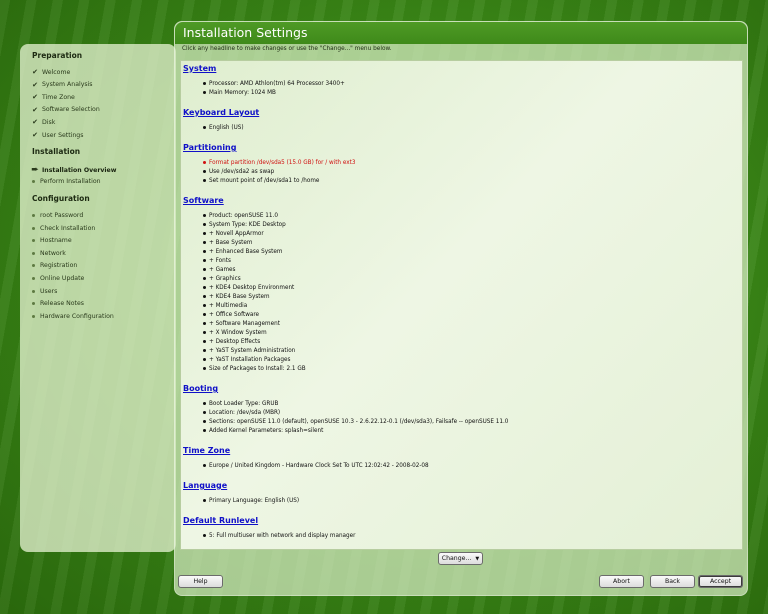 The height and width of the screenshot is (614, 768). I want to click on summary-item: + KDE4 Base System, so click(236, 297).